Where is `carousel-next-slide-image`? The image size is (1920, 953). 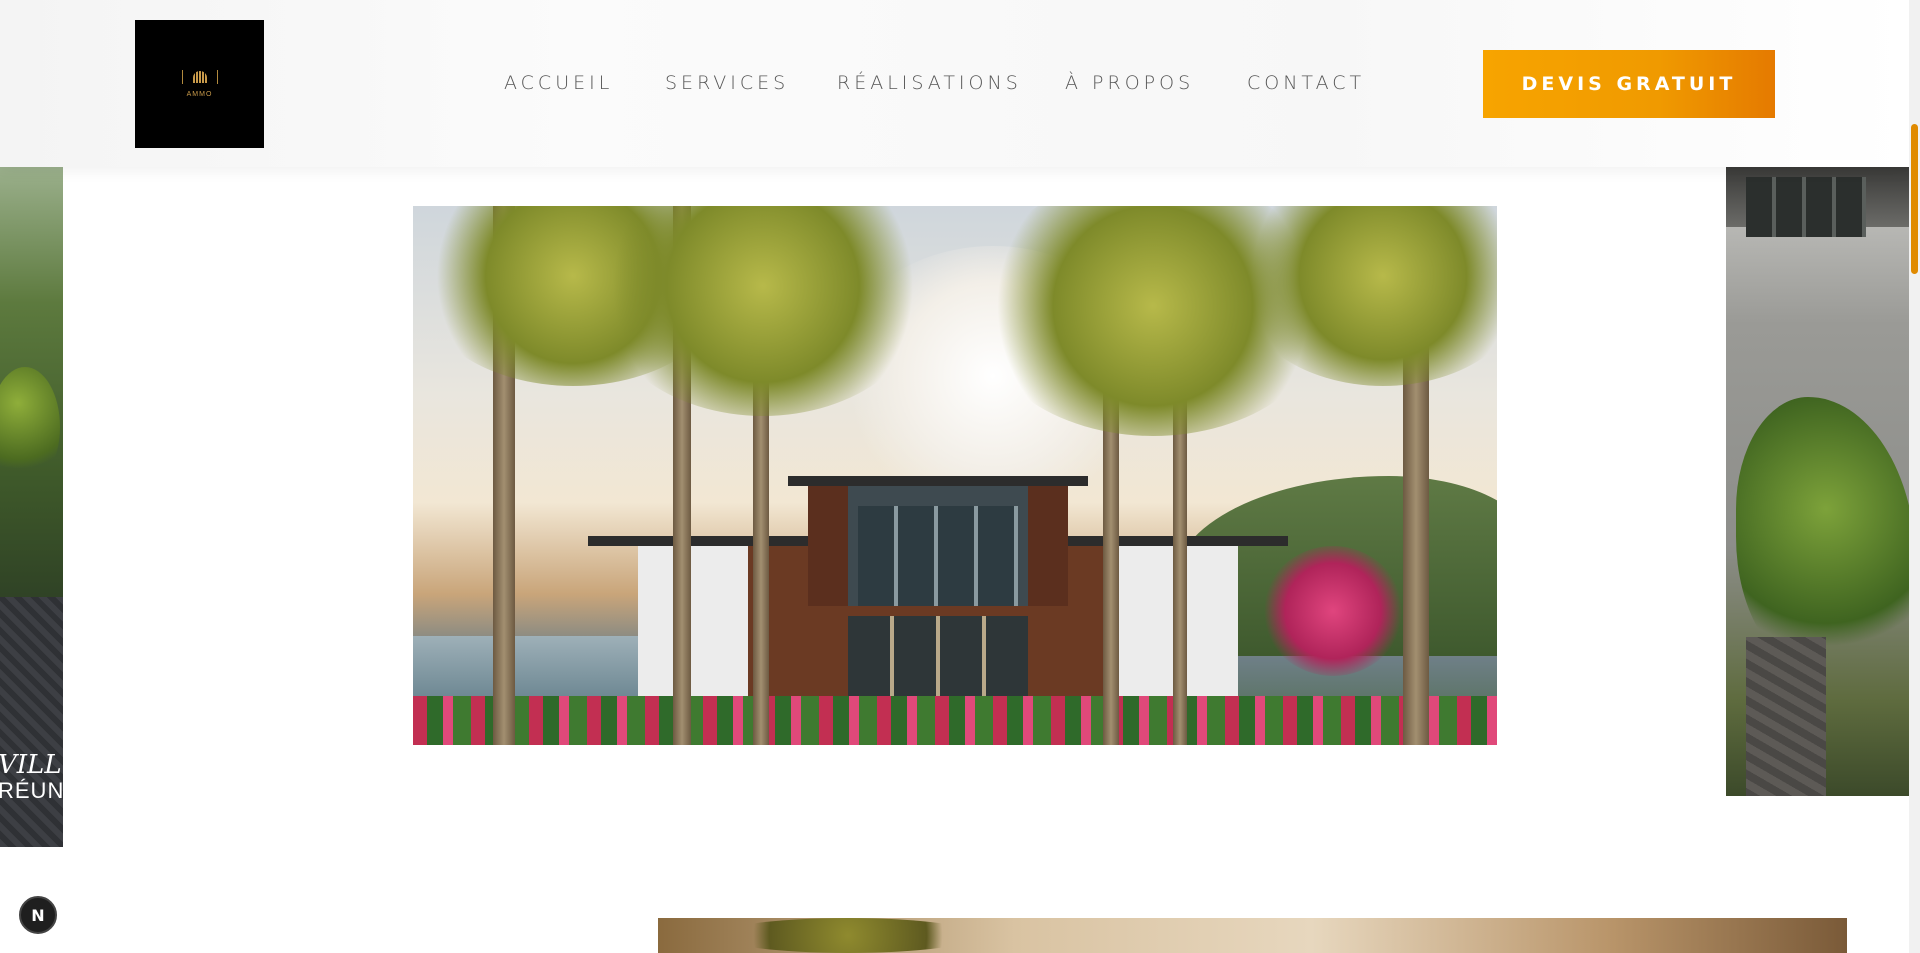 carousel-next-slide-image is located at coordinates (1817, 481).